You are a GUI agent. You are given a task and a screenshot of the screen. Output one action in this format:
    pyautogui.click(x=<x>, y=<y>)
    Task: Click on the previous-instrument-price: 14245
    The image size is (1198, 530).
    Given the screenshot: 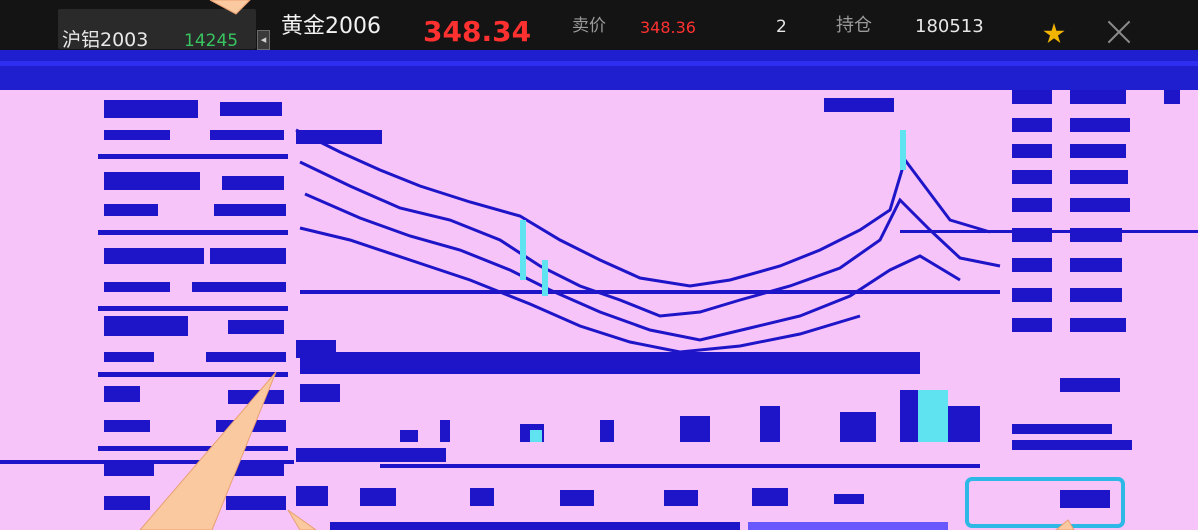 What is the action you would take?
    pyautogui.click(x=211, y=41)
    